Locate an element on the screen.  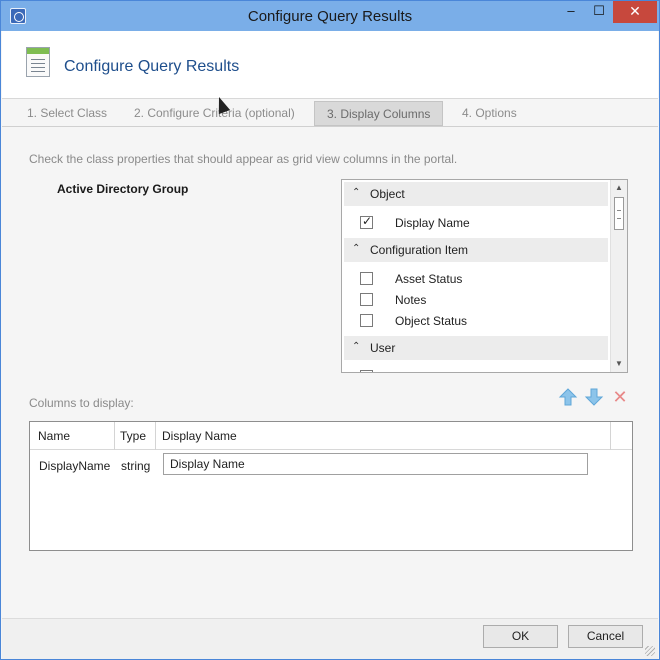
group-header-object: ⌃ Object is located at coordinates (476, 194).